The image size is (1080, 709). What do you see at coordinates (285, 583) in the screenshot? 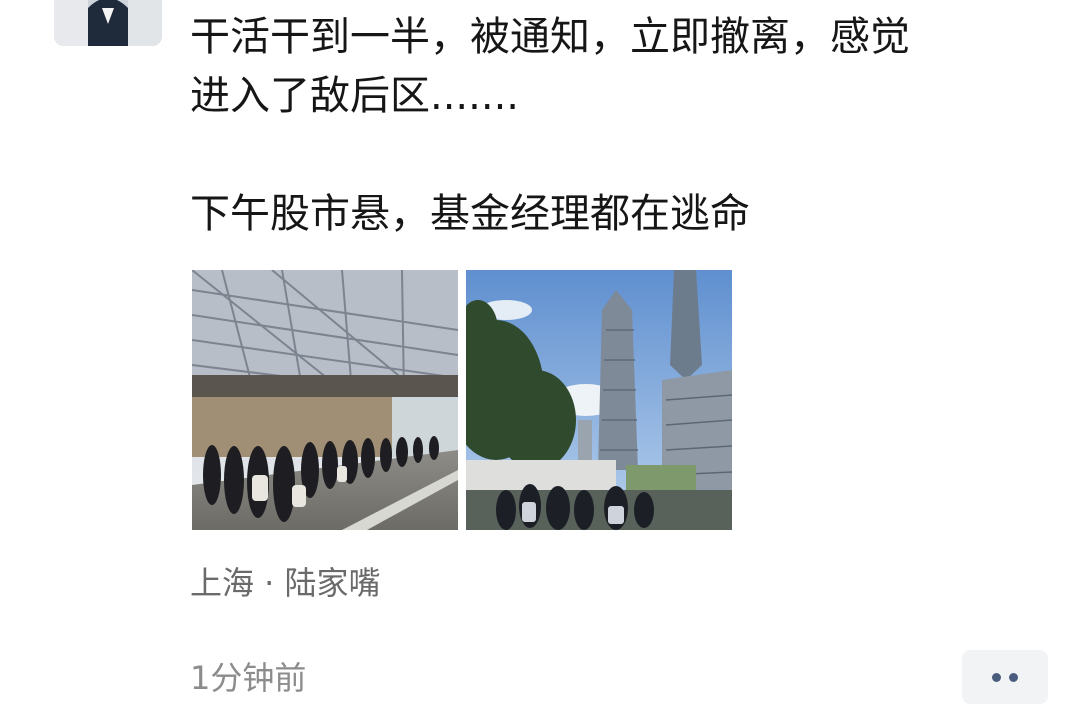
I see `location-link: 上海 · 陆家嘴` at bounding box center [285, 583].